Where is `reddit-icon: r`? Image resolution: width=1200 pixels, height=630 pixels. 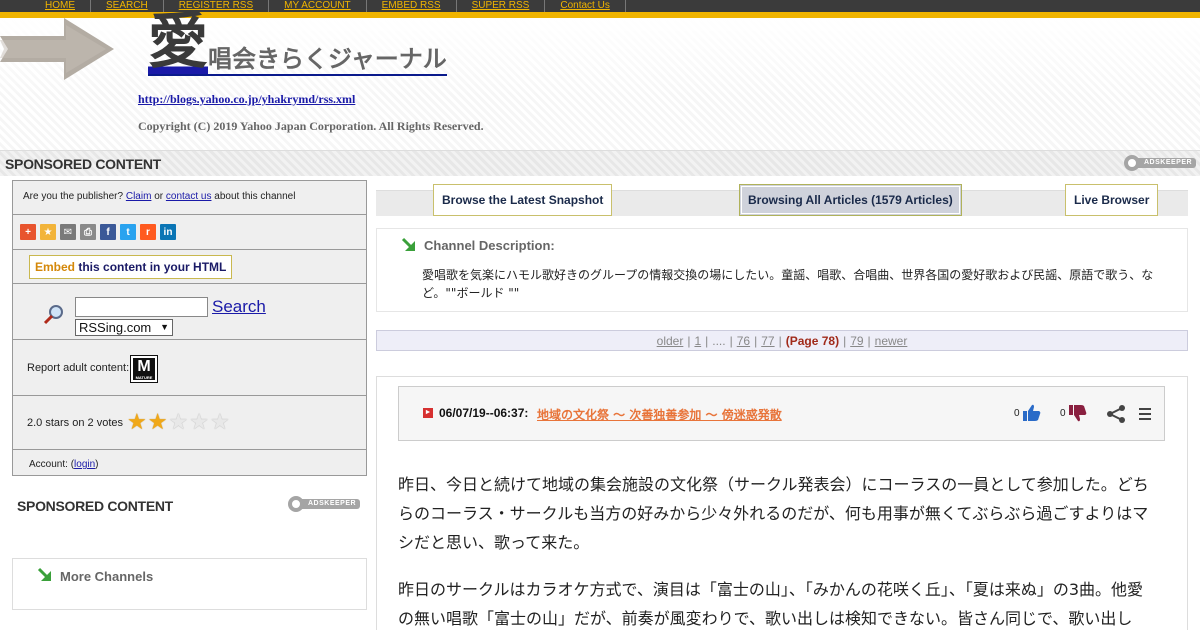 reddit-icon: r is located at coordinates (148, 232).